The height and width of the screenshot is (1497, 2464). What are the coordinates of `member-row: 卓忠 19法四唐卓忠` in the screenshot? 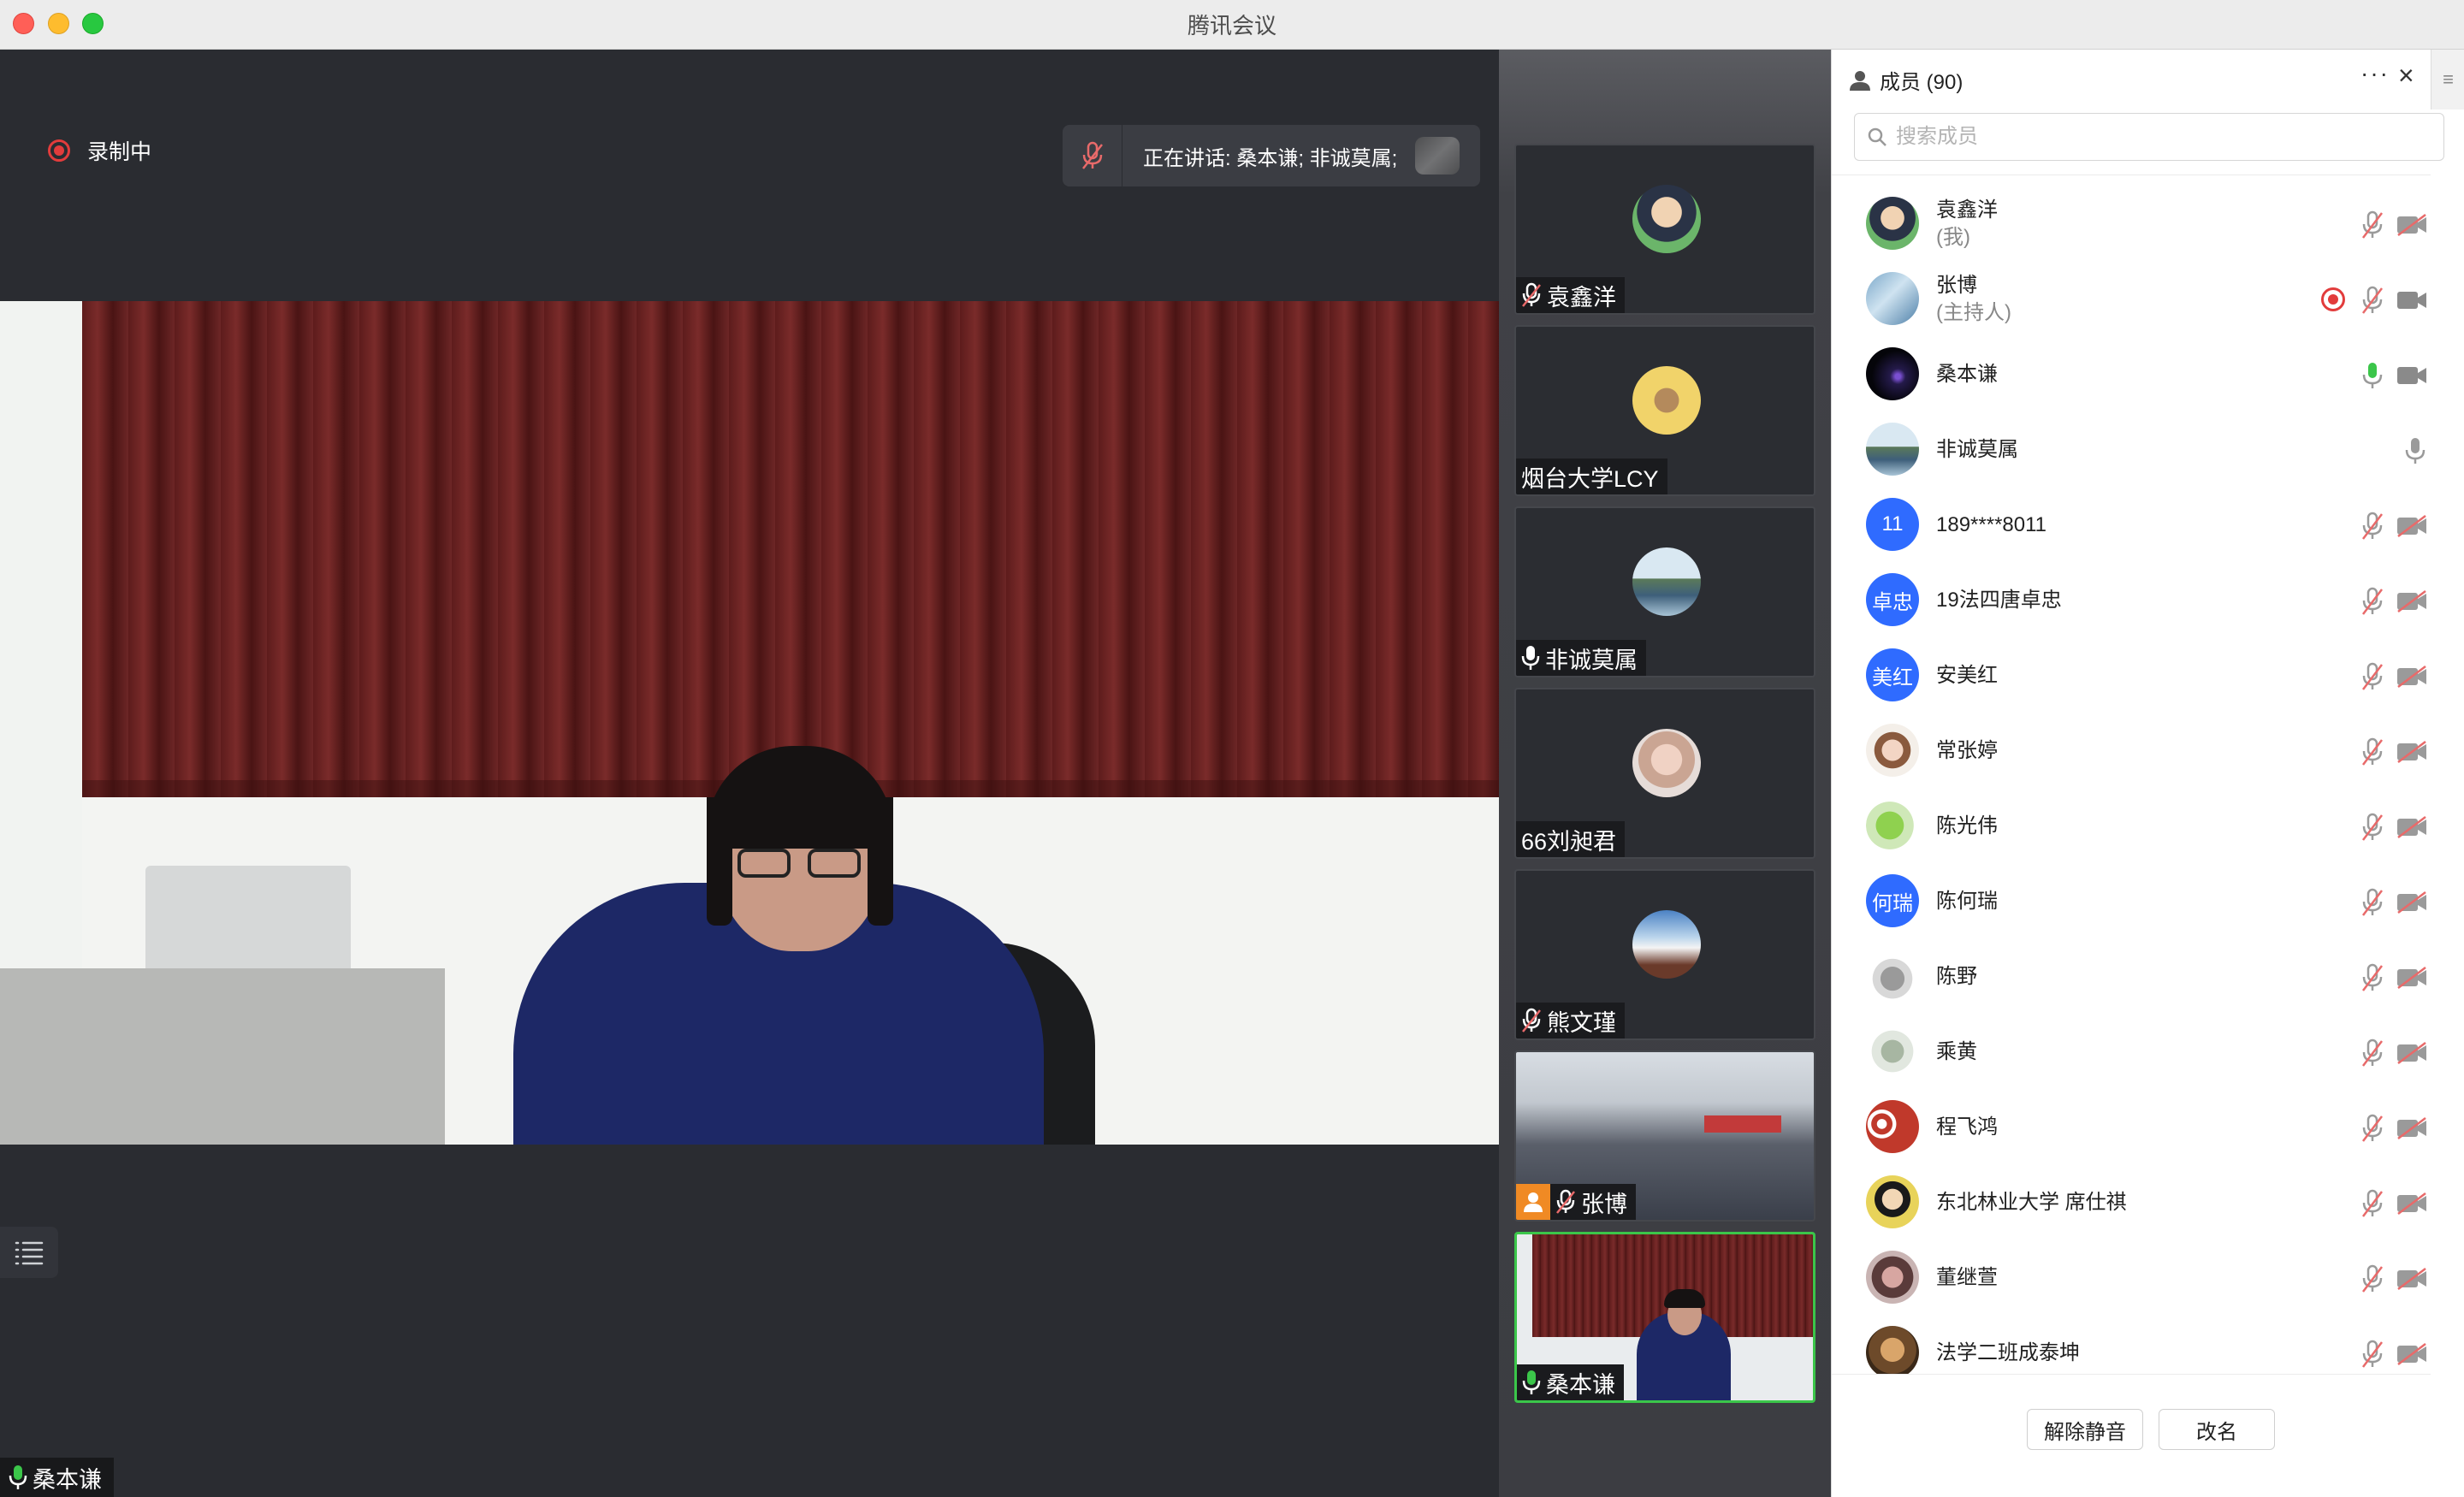 It's located at (2131, 600).